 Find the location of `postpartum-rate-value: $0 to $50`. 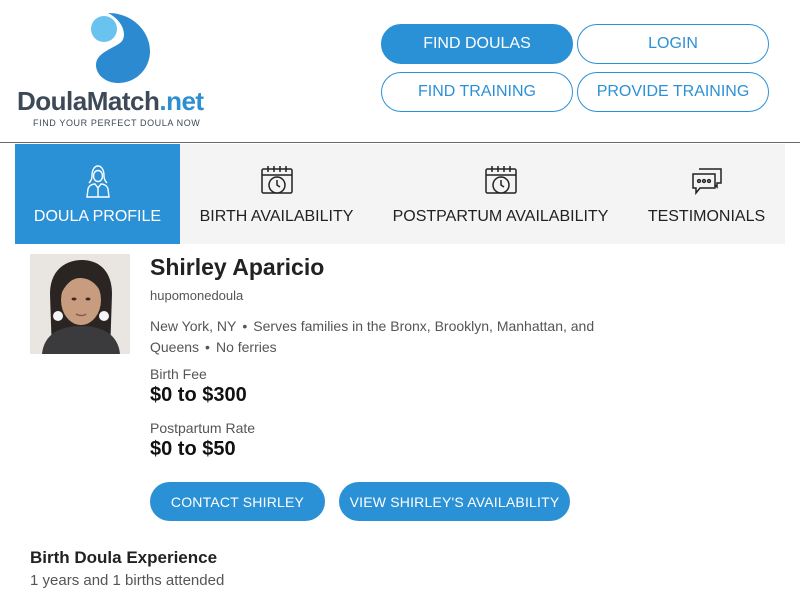

postpartum-rate-value: $0 to $50 is located at coordinates (193, 449).